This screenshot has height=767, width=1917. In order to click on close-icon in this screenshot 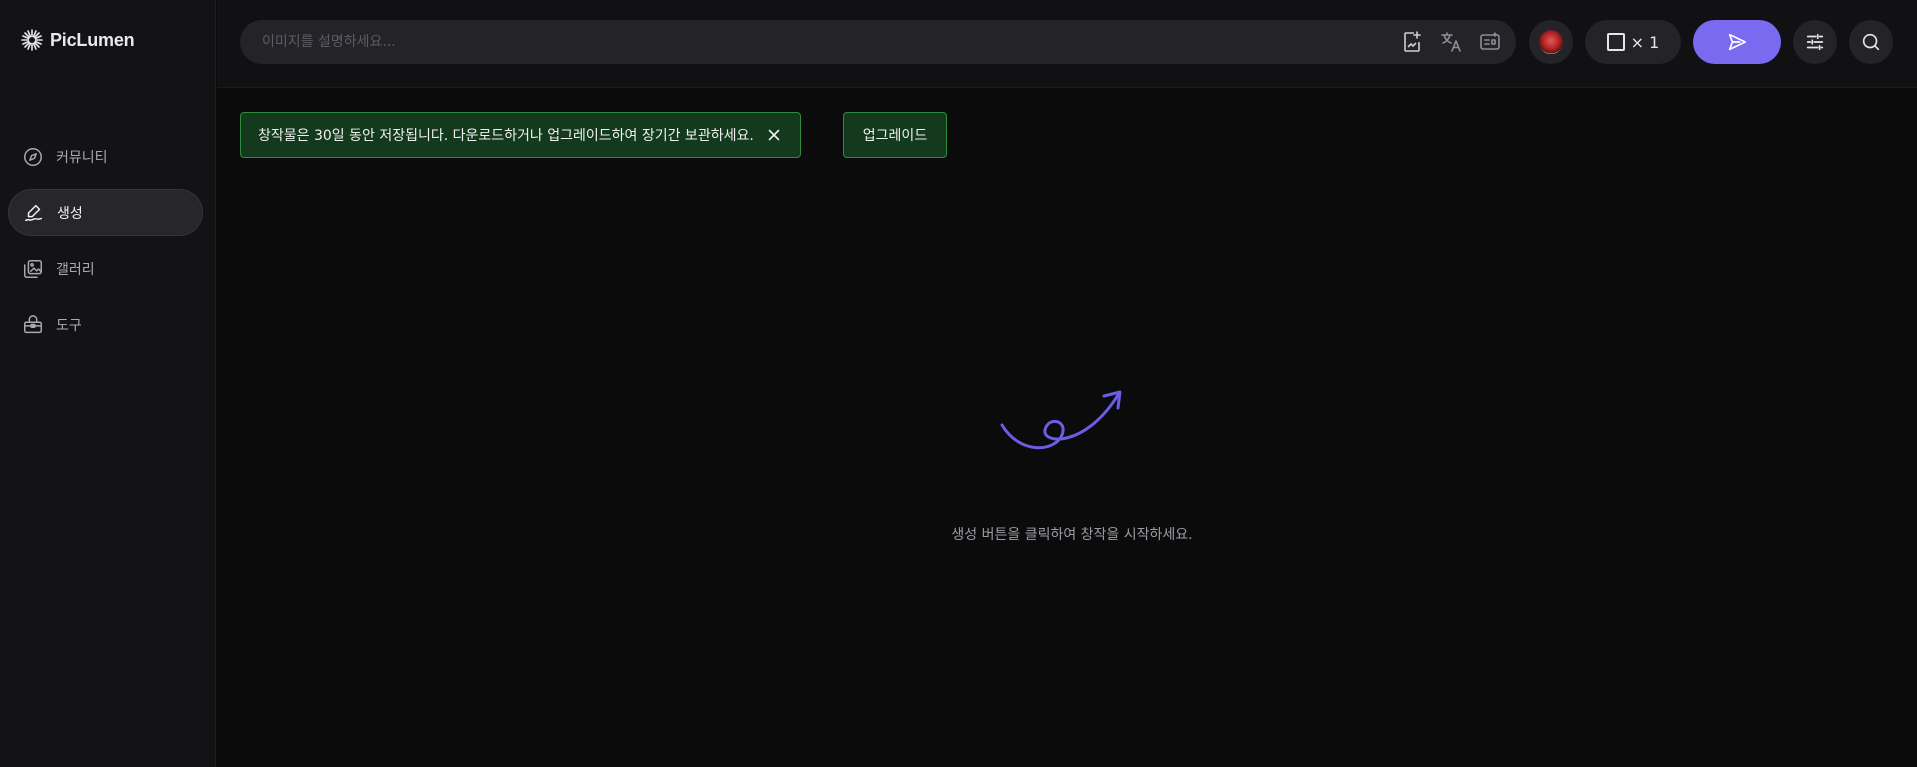, I will do `click(774, 135)`.